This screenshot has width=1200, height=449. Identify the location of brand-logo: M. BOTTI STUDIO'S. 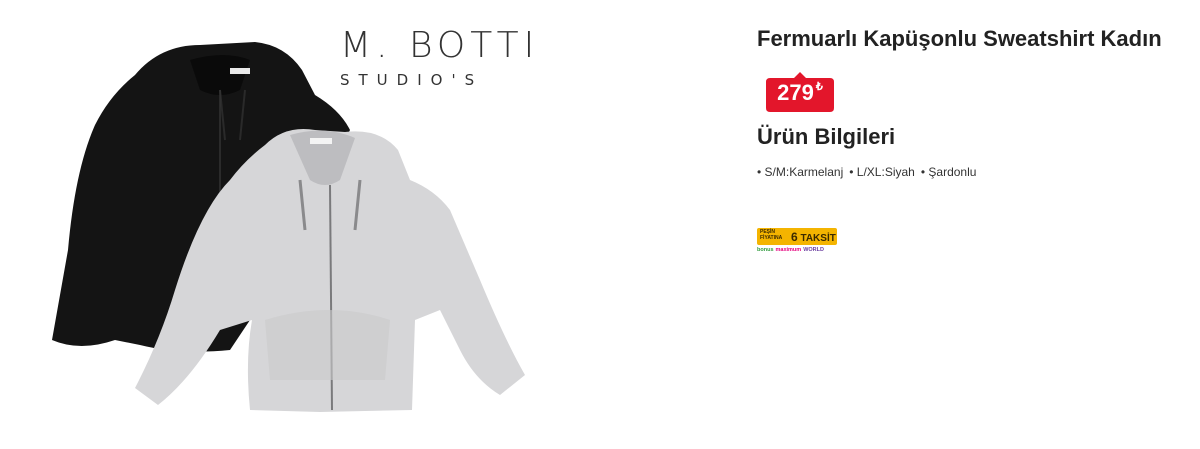
(440, 57).